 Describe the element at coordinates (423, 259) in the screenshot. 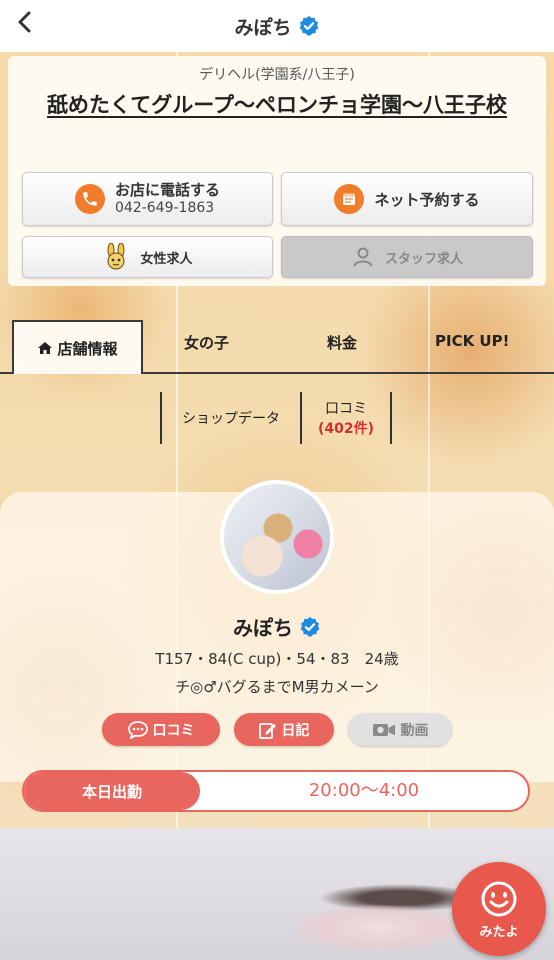

I see `staff-jobs-label: スタッフ求人` at that location.